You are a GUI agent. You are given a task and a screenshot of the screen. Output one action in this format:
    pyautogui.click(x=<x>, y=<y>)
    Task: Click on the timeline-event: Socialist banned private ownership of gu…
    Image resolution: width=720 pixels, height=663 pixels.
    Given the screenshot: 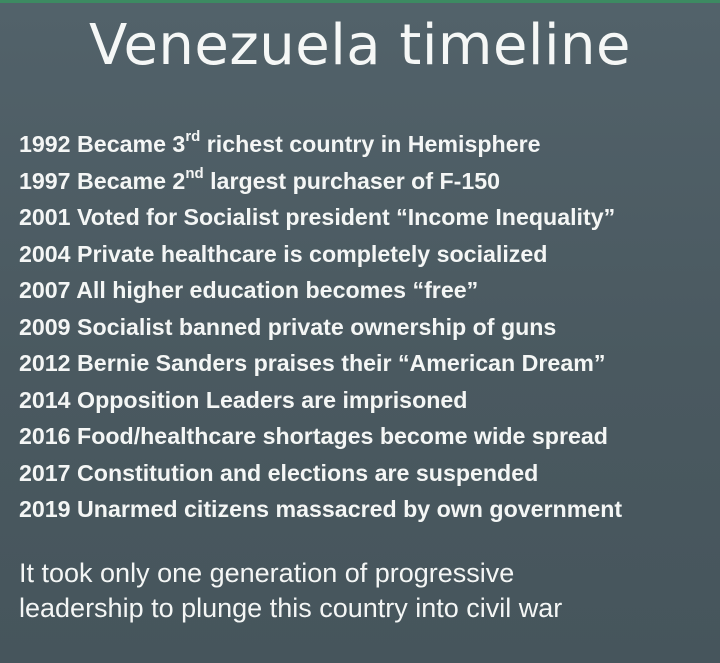 What is the action you would take?
    pyautogui.click(x=317, y=326)
    